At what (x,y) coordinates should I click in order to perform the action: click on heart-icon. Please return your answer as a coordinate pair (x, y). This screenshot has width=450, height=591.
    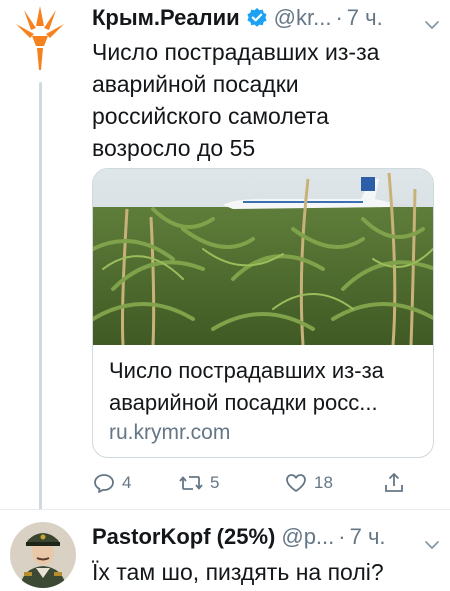
    Looking at the image, I should click on (296, 483).